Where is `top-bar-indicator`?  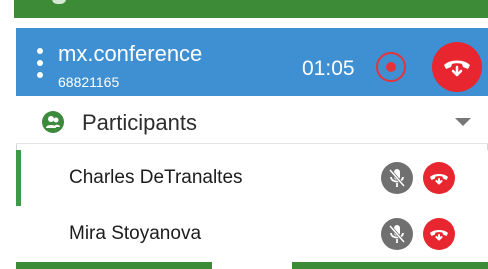
top-bar-indicator is located at coordinates (59, 2).